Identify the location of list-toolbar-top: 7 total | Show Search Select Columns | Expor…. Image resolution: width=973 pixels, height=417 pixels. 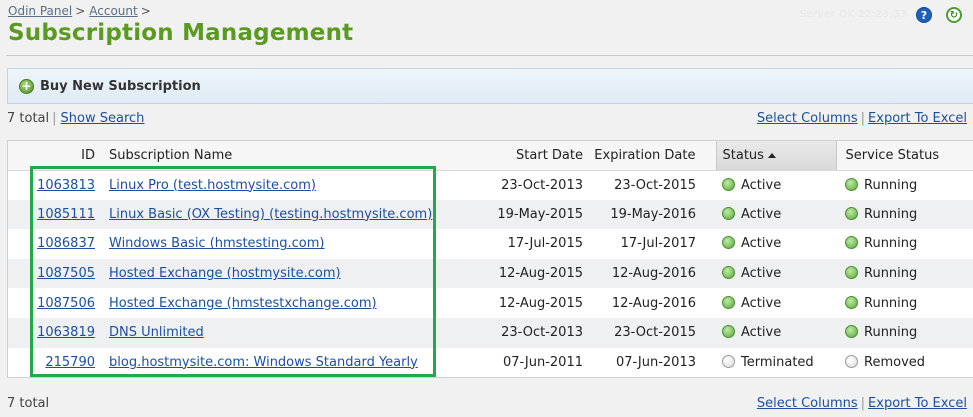
(490, 120).